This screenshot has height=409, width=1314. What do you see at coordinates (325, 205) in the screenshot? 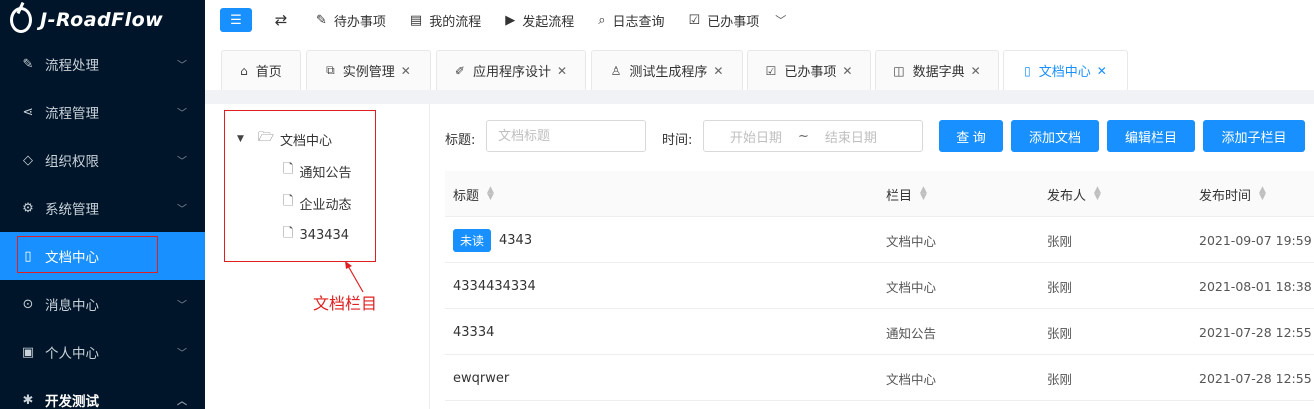
I see `tree-node-label: 企业动态` at bounding box center [325, 205].